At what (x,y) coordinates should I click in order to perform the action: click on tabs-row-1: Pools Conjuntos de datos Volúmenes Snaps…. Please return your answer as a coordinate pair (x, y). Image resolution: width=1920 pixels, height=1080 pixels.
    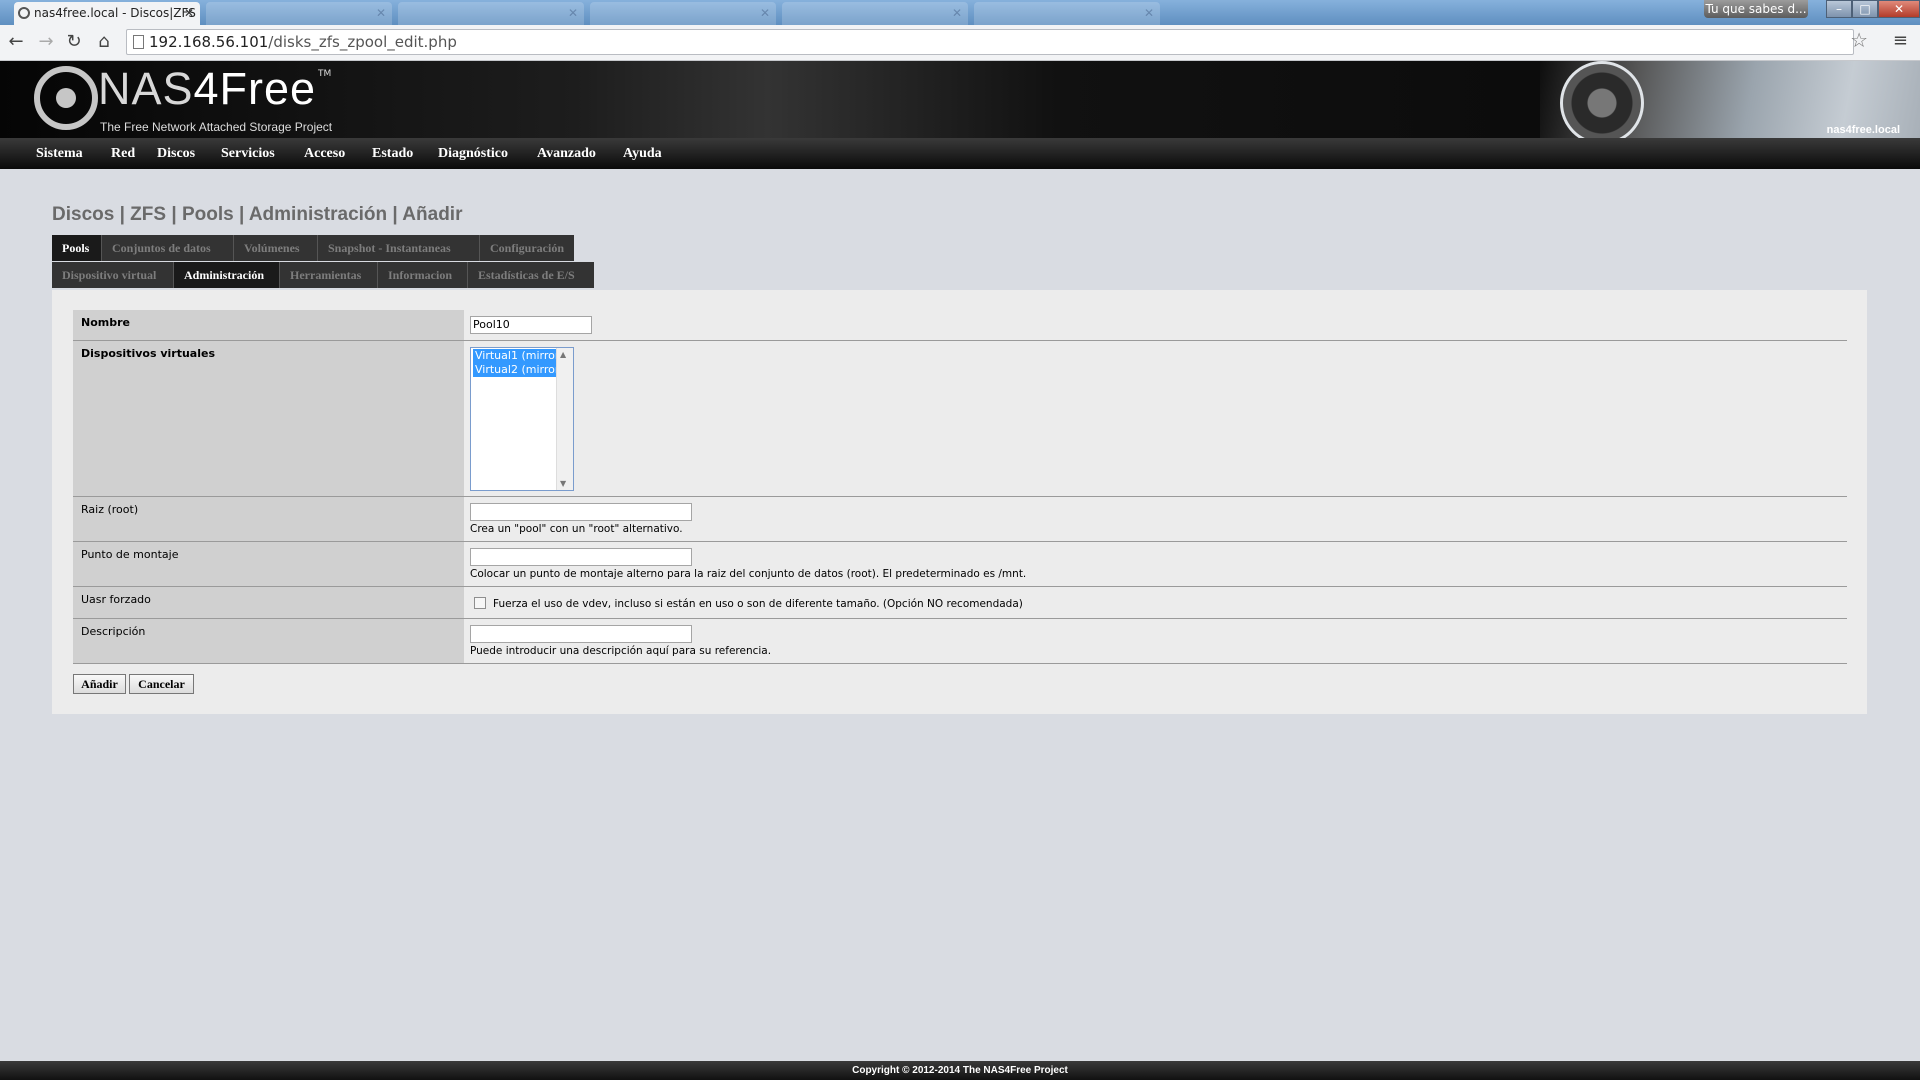
    Looking at the image, I should click on (313, 248).